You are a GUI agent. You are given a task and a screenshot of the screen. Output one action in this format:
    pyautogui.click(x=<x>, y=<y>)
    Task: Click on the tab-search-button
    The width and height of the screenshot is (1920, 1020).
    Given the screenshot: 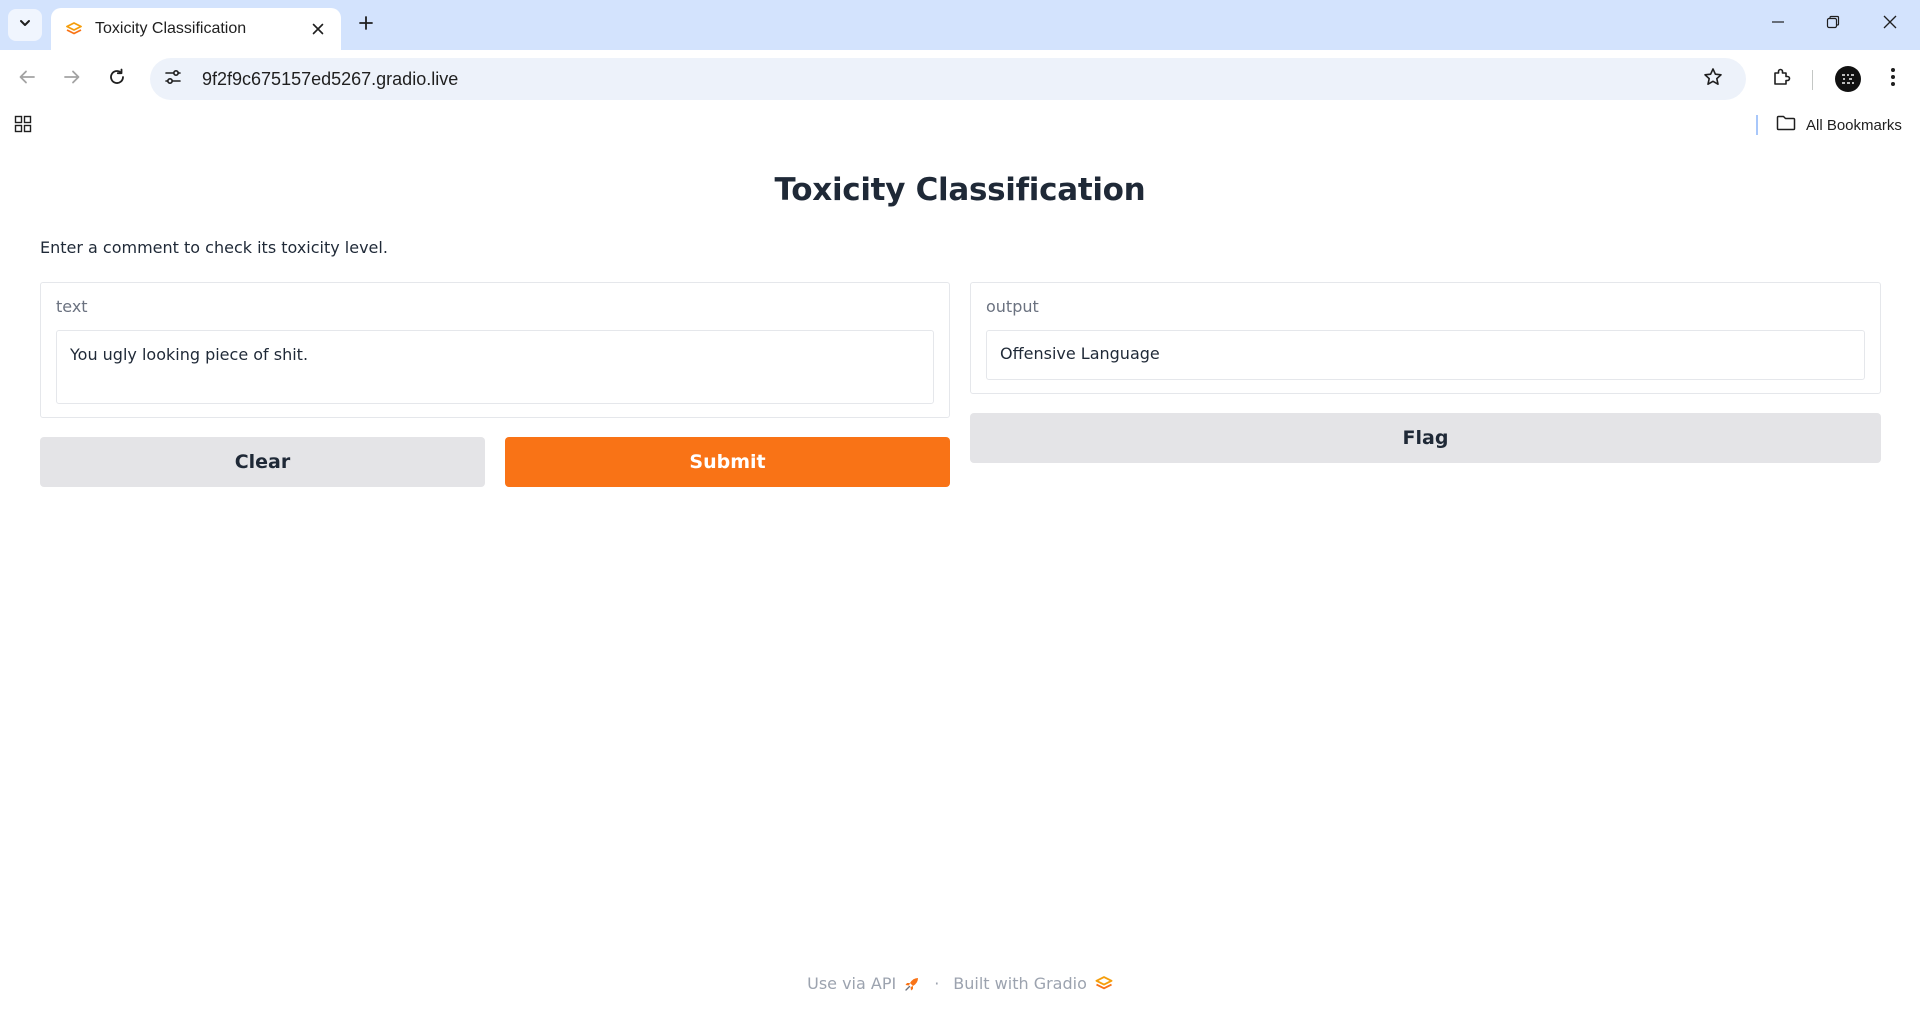 What is the action you would take?
    pyautogui.click(x=25, y=25)
    